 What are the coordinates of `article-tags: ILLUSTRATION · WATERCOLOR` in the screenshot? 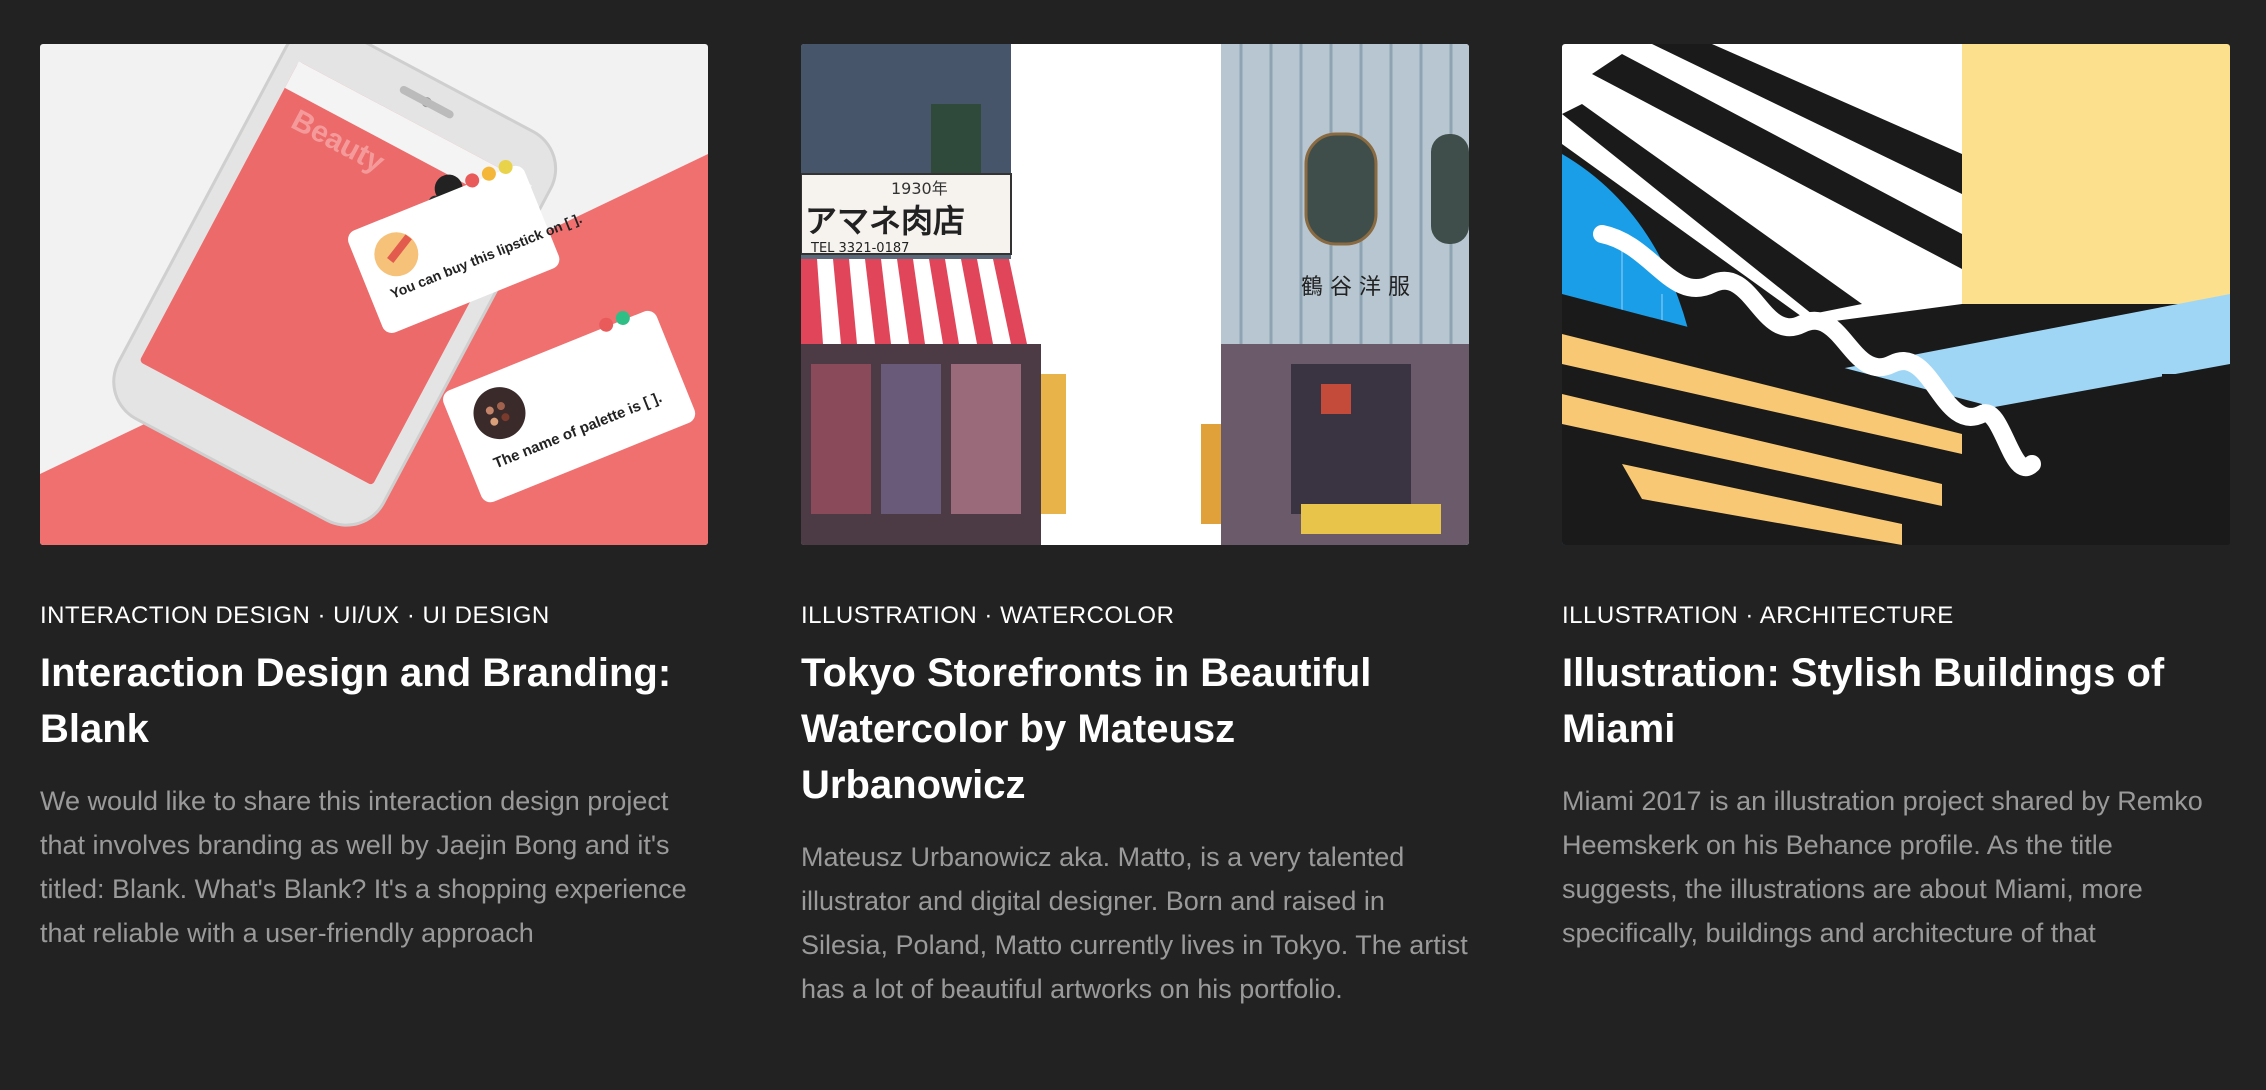 It's located at (1135, 616).